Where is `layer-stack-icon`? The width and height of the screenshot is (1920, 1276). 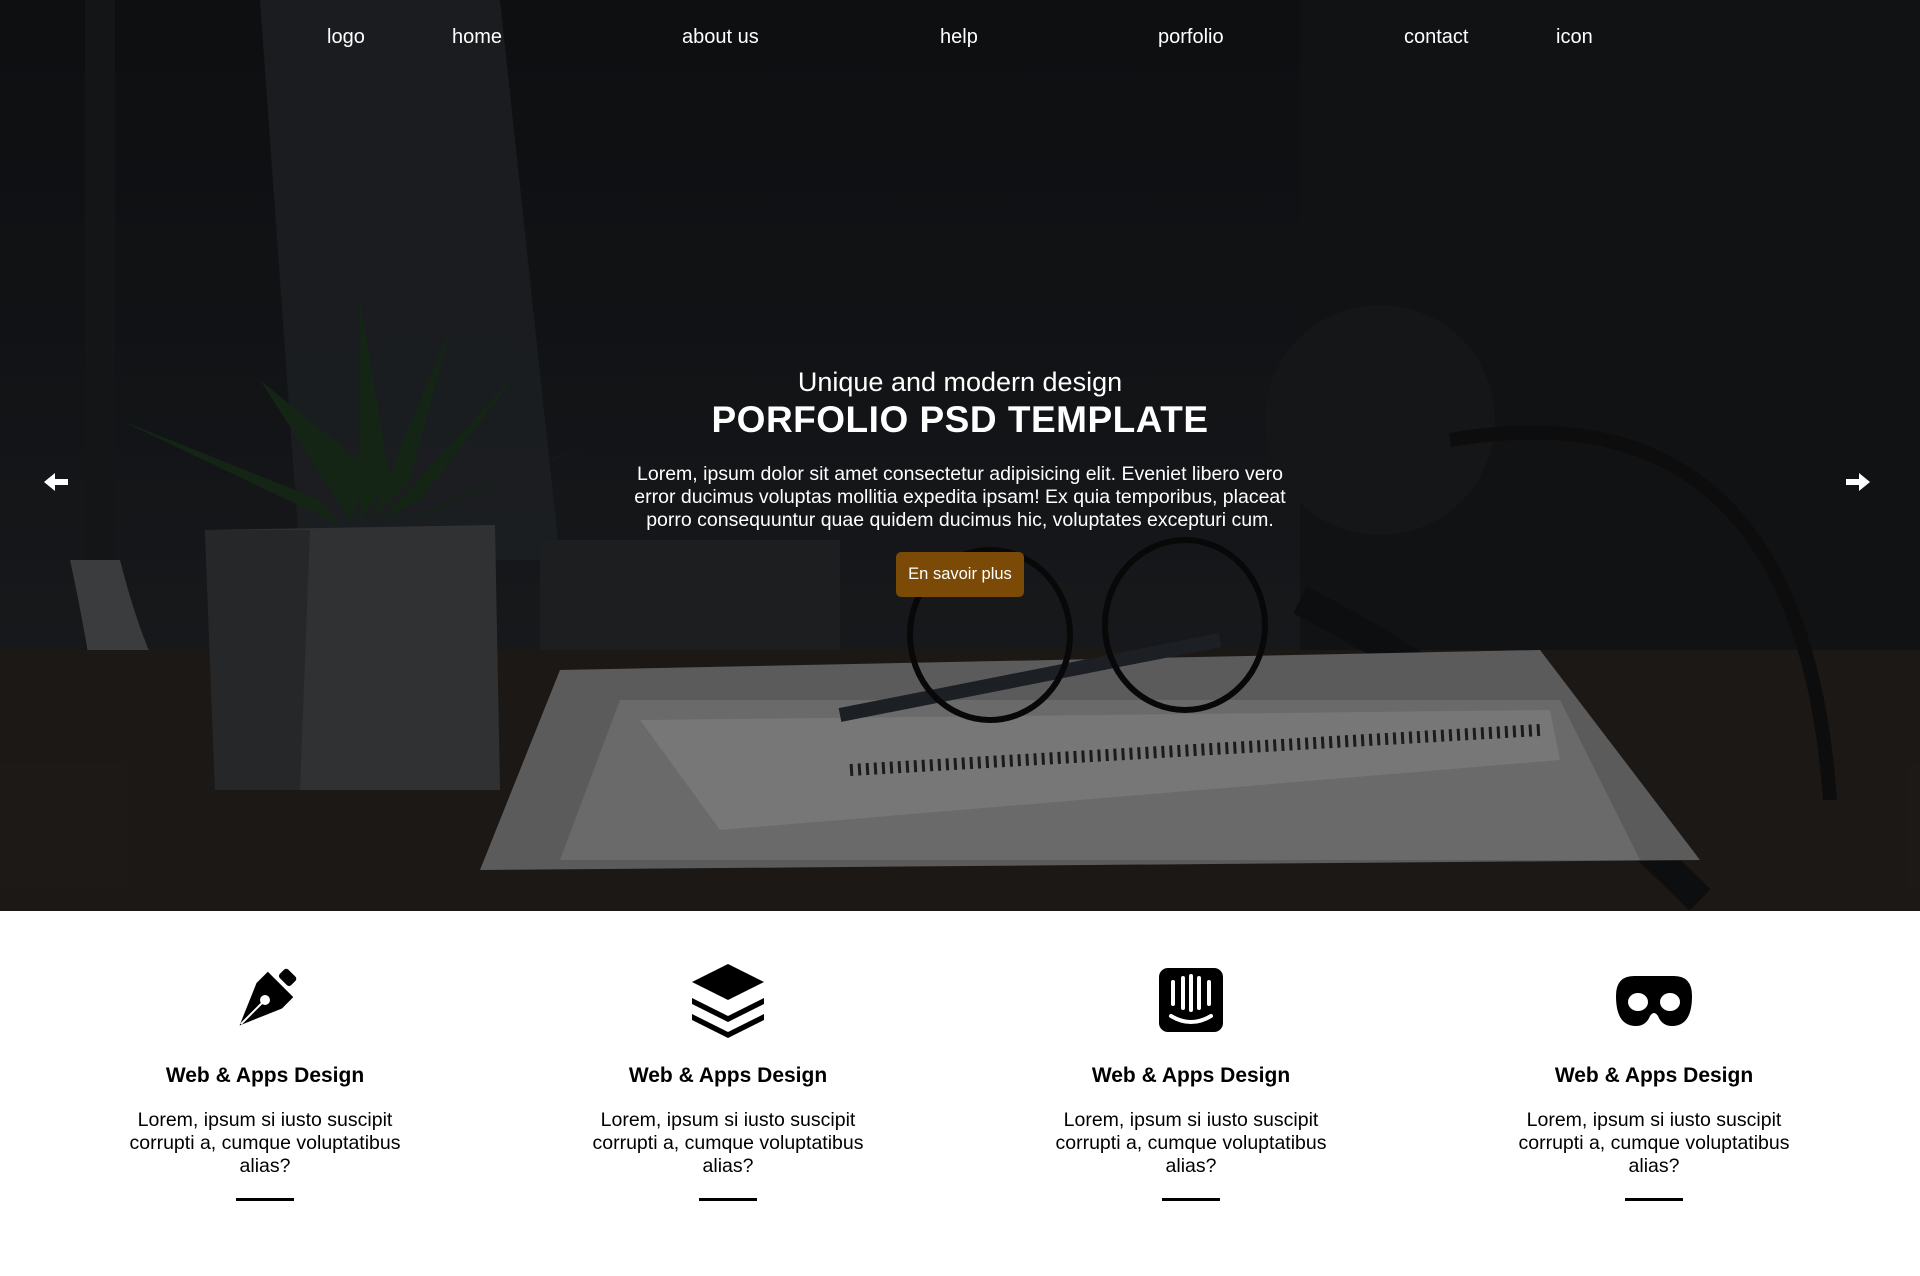 layer-stack-icon is located at coordinates (728, 1001).